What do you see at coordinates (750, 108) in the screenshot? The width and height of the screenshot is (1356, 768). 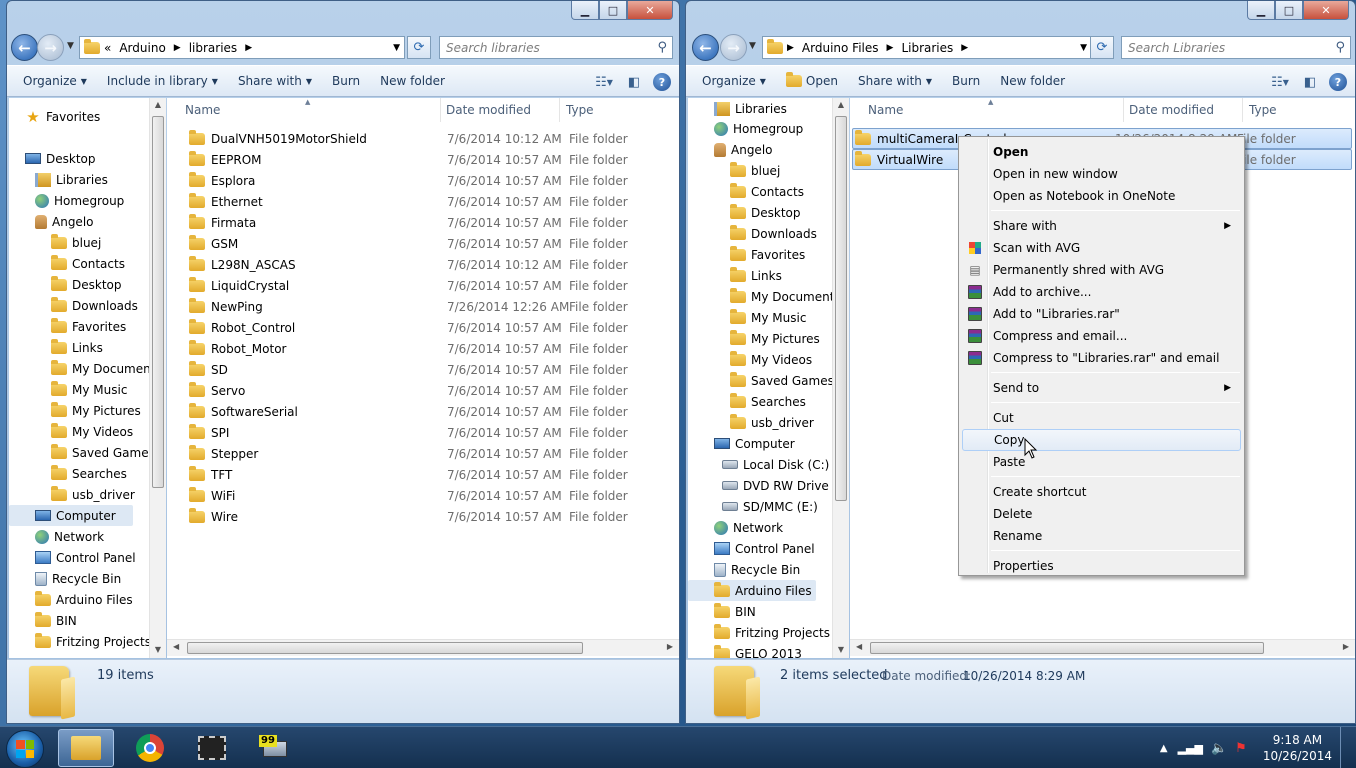 I see `nav-item-libraries: Libraries` at bounding box center [750, 108].